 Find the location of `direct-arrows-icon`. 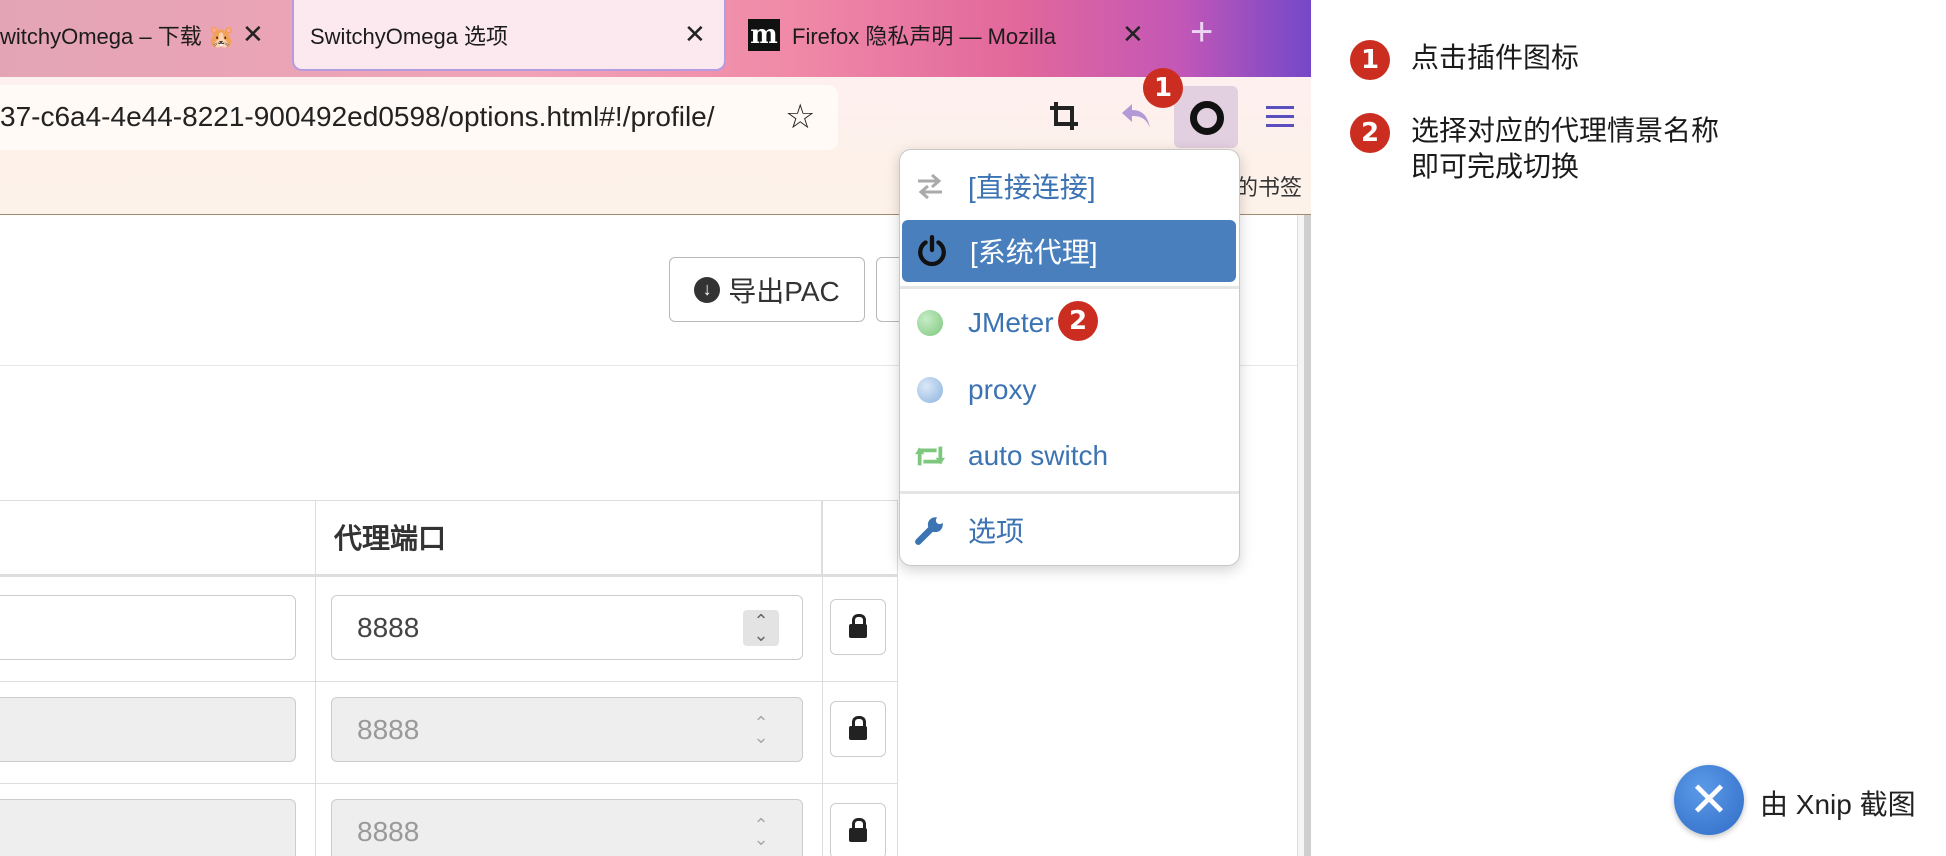

direct-arrows-icon is located at coordinates (930, 186).